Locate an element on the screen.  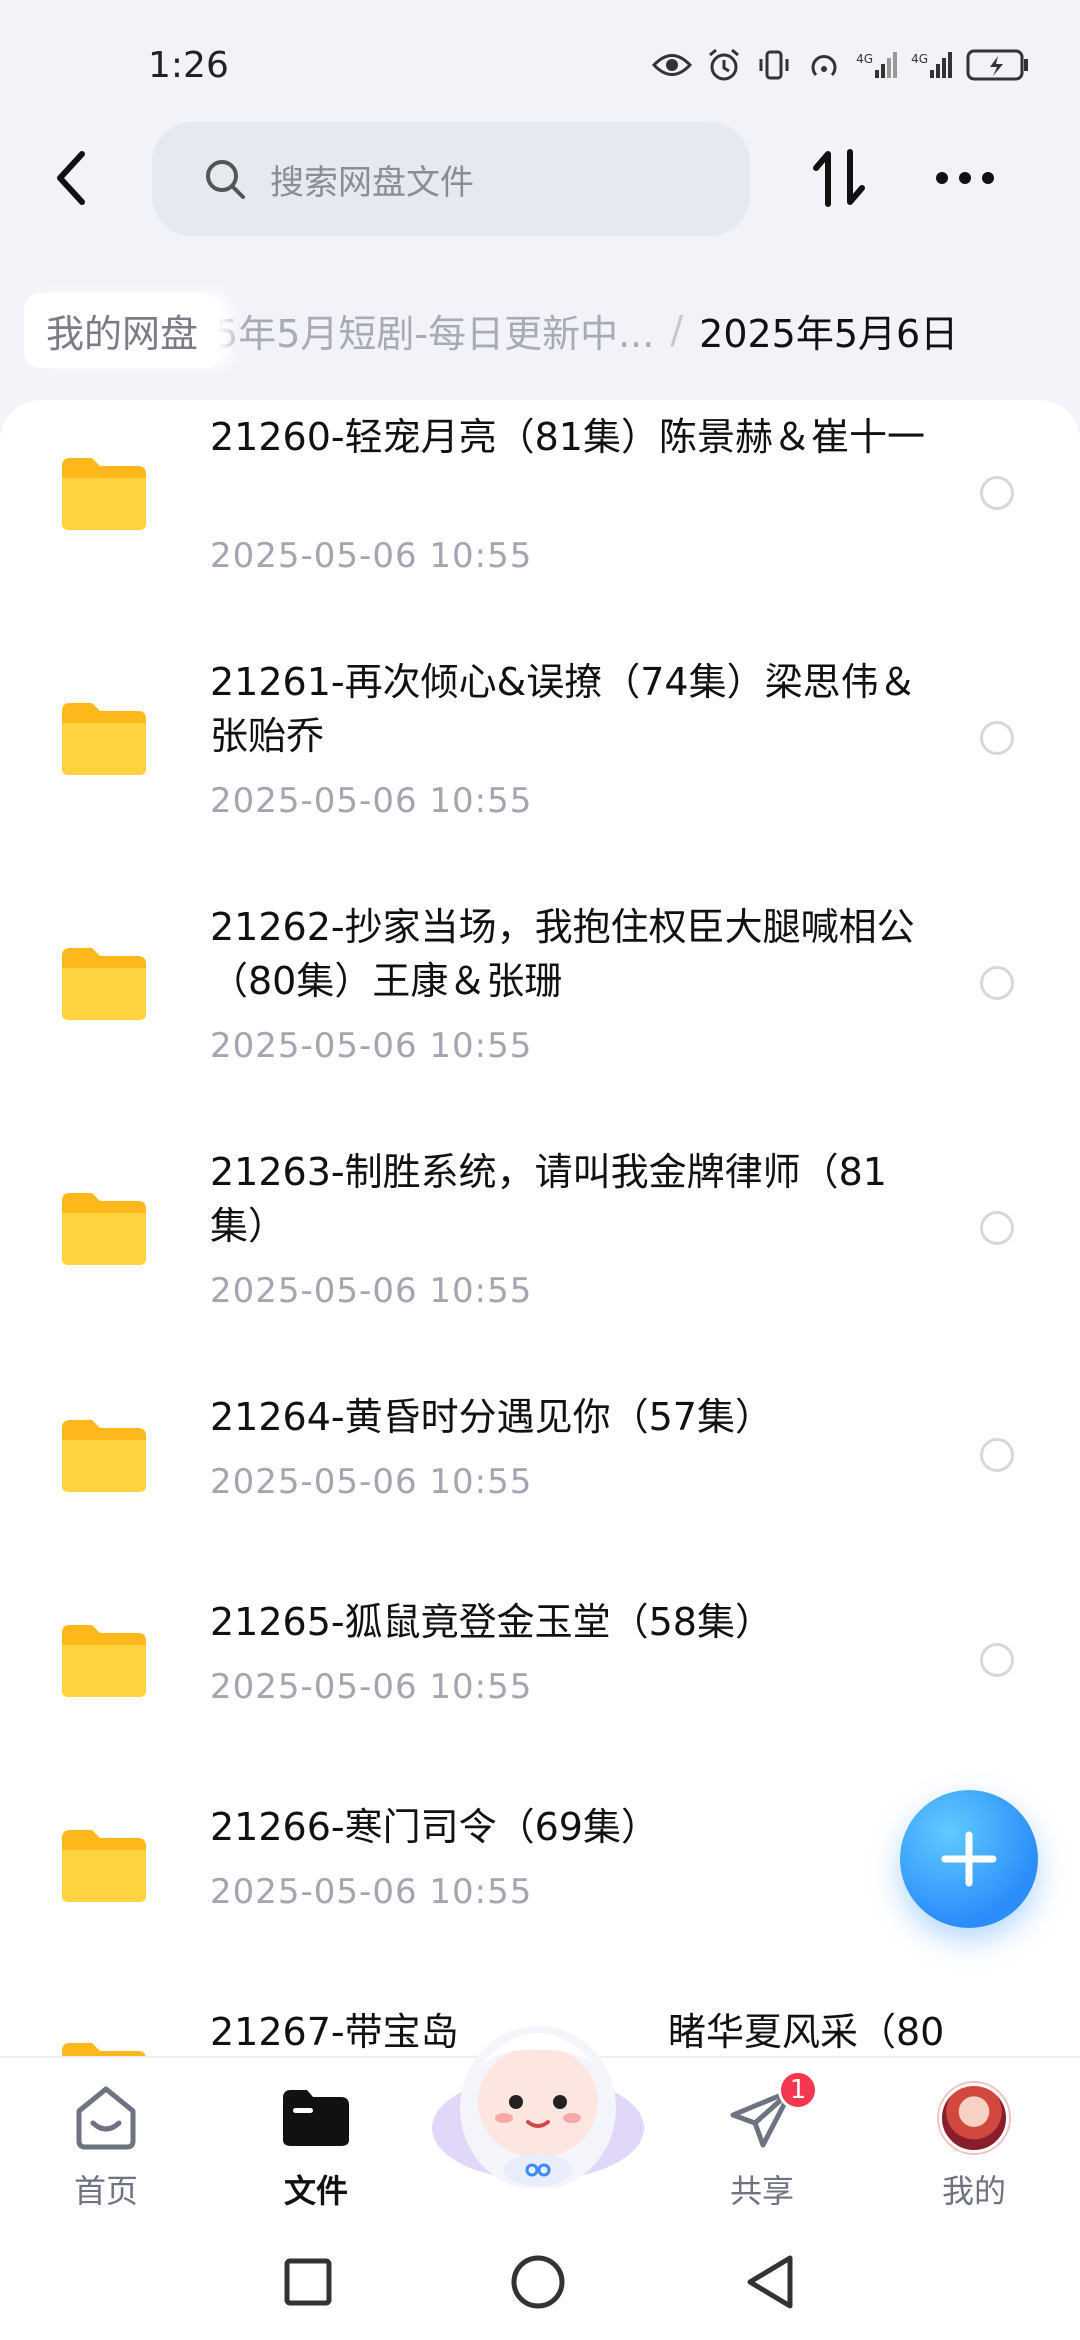
alarm-icon is located at coordinates (724, 64).